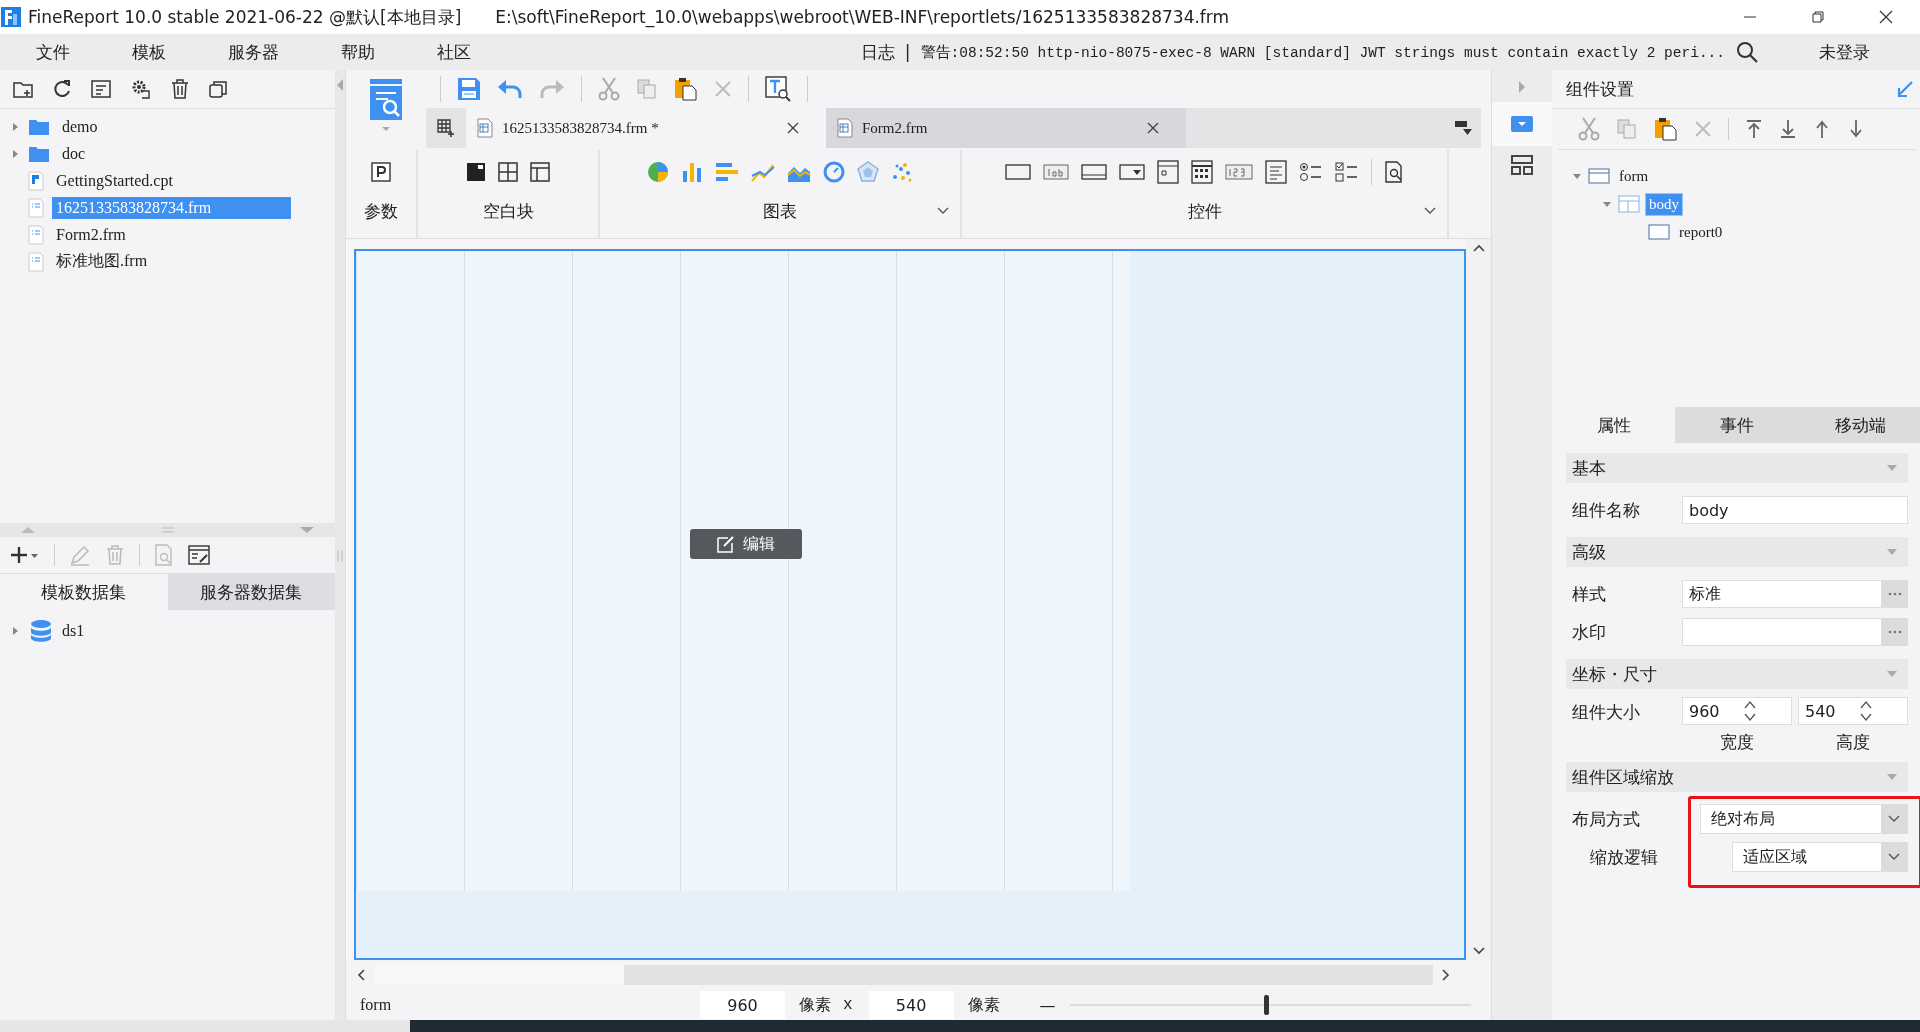 Image resolution: width=1920 pixels, height=1032 pixels. I want to click on scatter-chart-icon, so click(902, 172).